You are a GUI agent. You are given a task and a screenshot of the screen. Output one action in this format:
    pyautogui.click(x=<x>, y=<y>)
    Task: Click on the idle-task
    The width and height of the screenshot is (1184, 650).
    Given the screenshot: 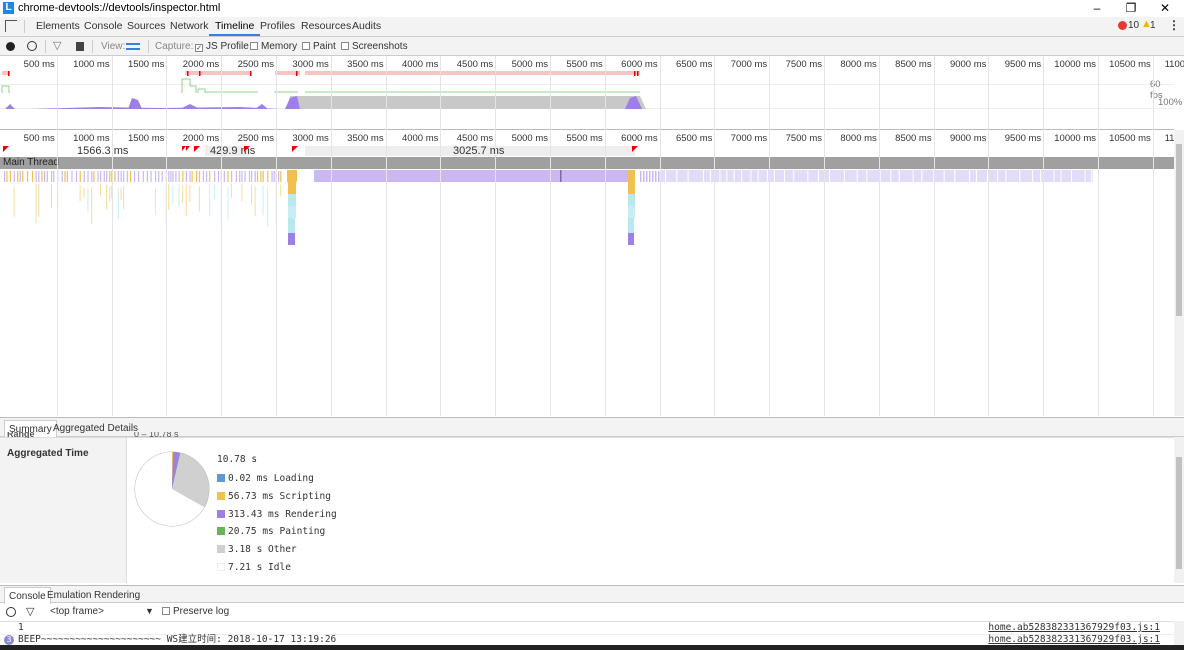 What is the action you would take?
    pyautogui.click(x=877, y=176)
    